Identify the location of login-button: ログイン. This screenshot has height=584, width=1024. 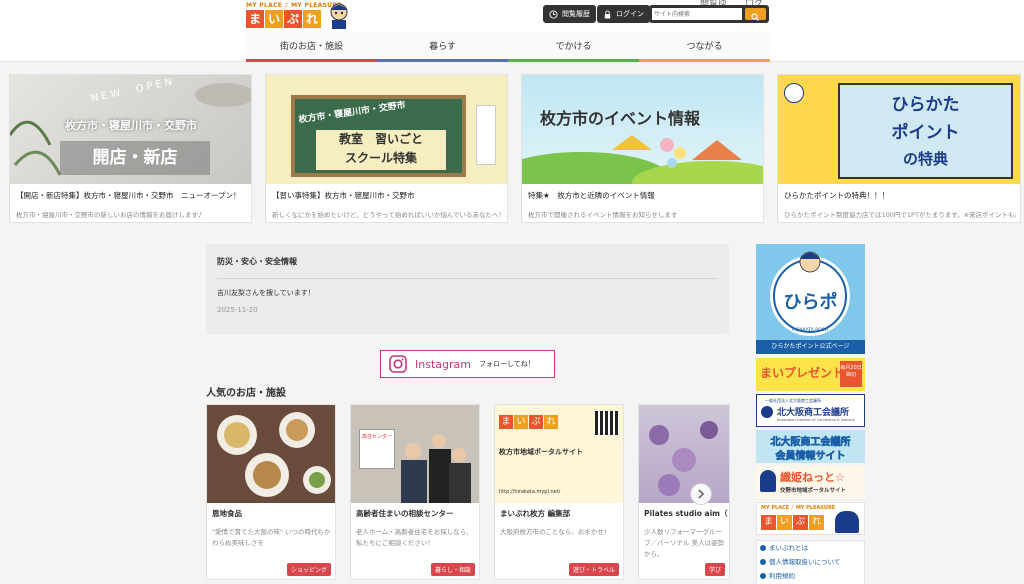
(623, 14).